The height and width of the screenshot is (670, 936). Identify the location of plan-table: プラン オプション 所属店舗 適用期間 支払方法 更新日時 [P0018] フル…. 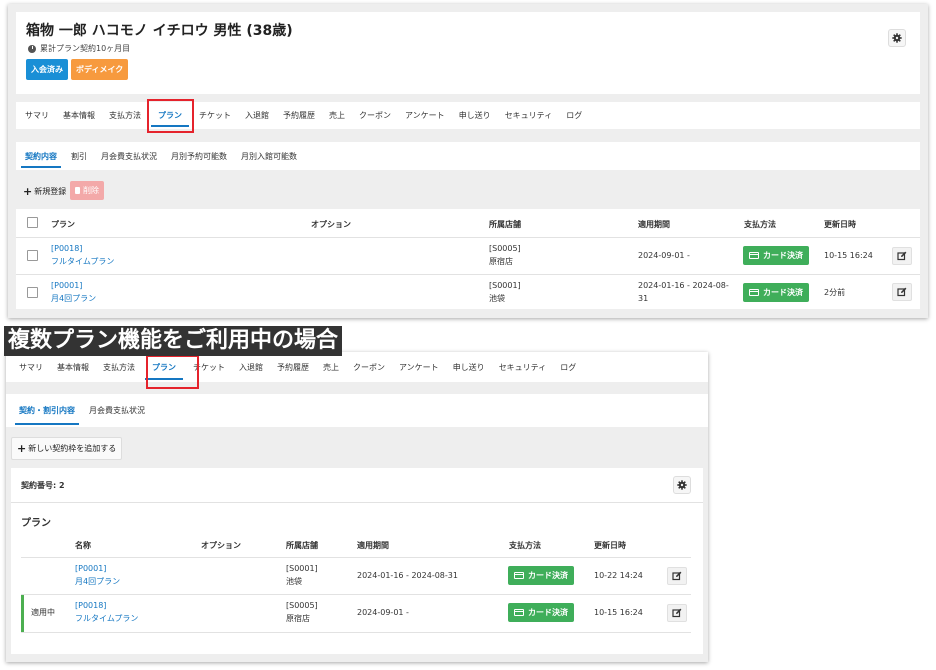
(468, 259).